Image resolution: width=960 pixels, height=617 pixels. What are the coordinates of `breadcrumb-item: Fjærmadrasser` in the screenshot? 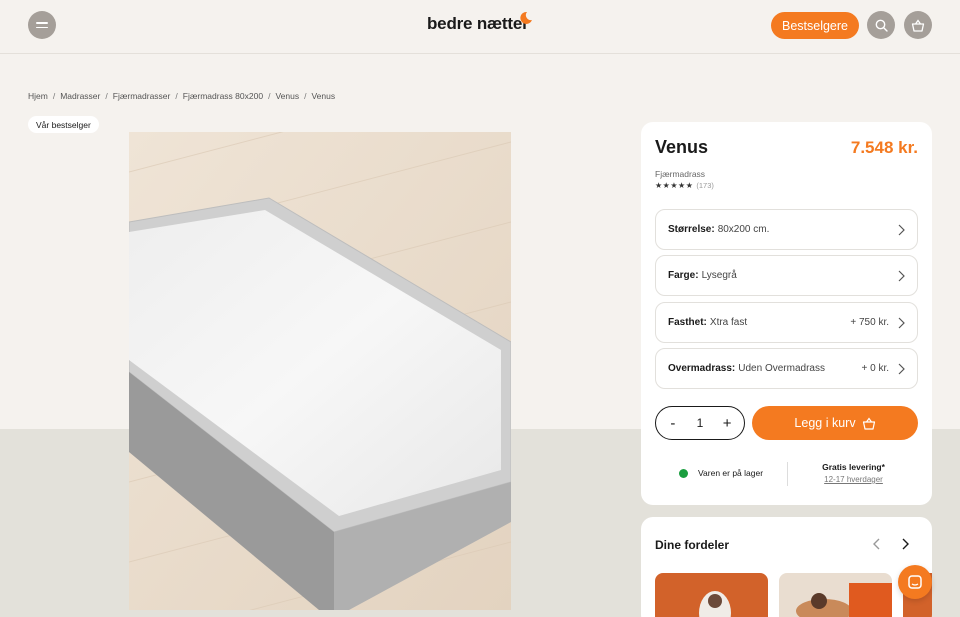 It's located at (142, 96).